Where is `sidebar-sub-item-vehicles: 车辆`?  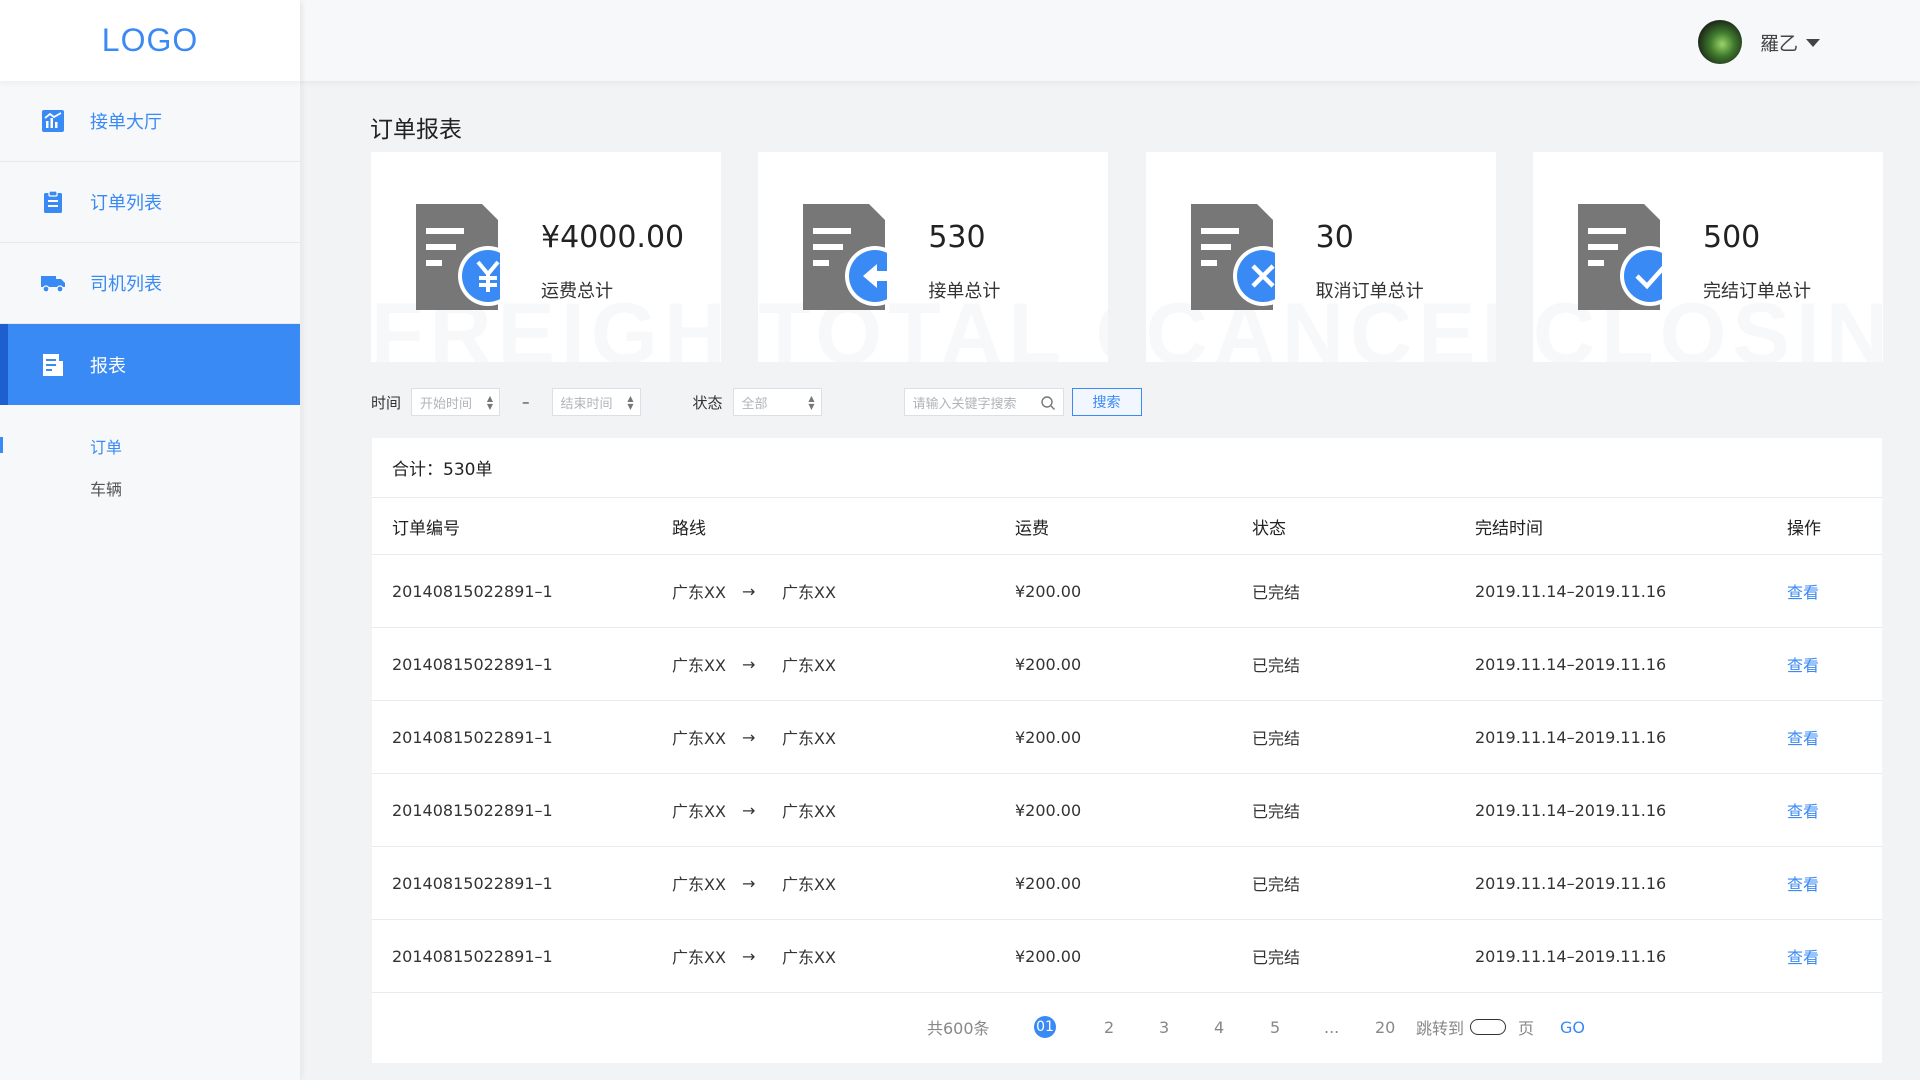
sidebar-sub-item-vehicles: 车辆 is located at coordinates (150, 488).